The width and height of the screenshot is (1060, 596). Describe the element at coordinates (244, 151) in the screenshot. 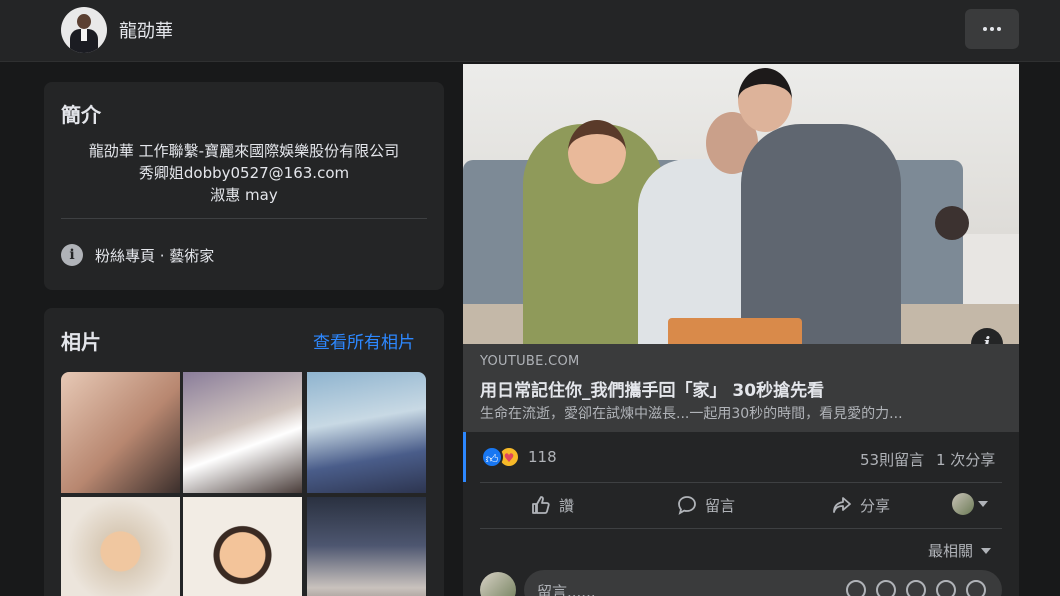

I see `bio-line: 龍劭華 工作聯繫-寶麗來國際娛樂股份有限公司` at that location.